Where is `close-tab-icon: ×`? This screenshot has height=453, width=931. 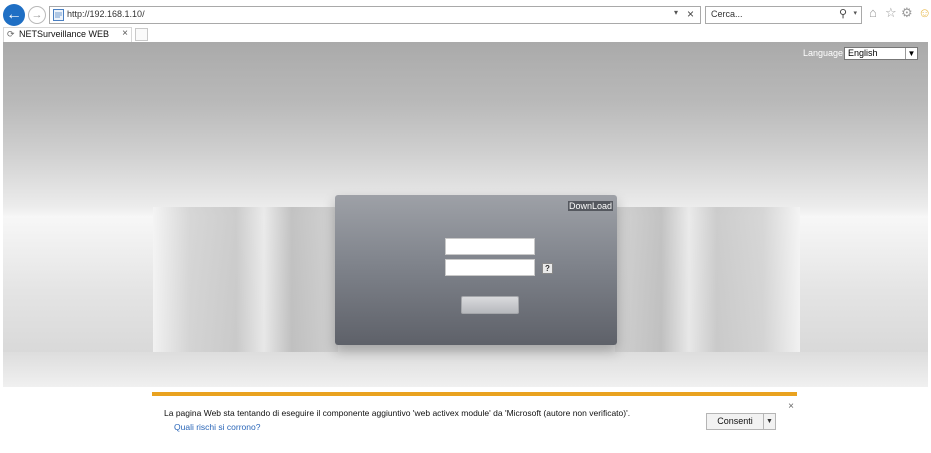 close-tab-icon: × is located at coordinates (125, 33).